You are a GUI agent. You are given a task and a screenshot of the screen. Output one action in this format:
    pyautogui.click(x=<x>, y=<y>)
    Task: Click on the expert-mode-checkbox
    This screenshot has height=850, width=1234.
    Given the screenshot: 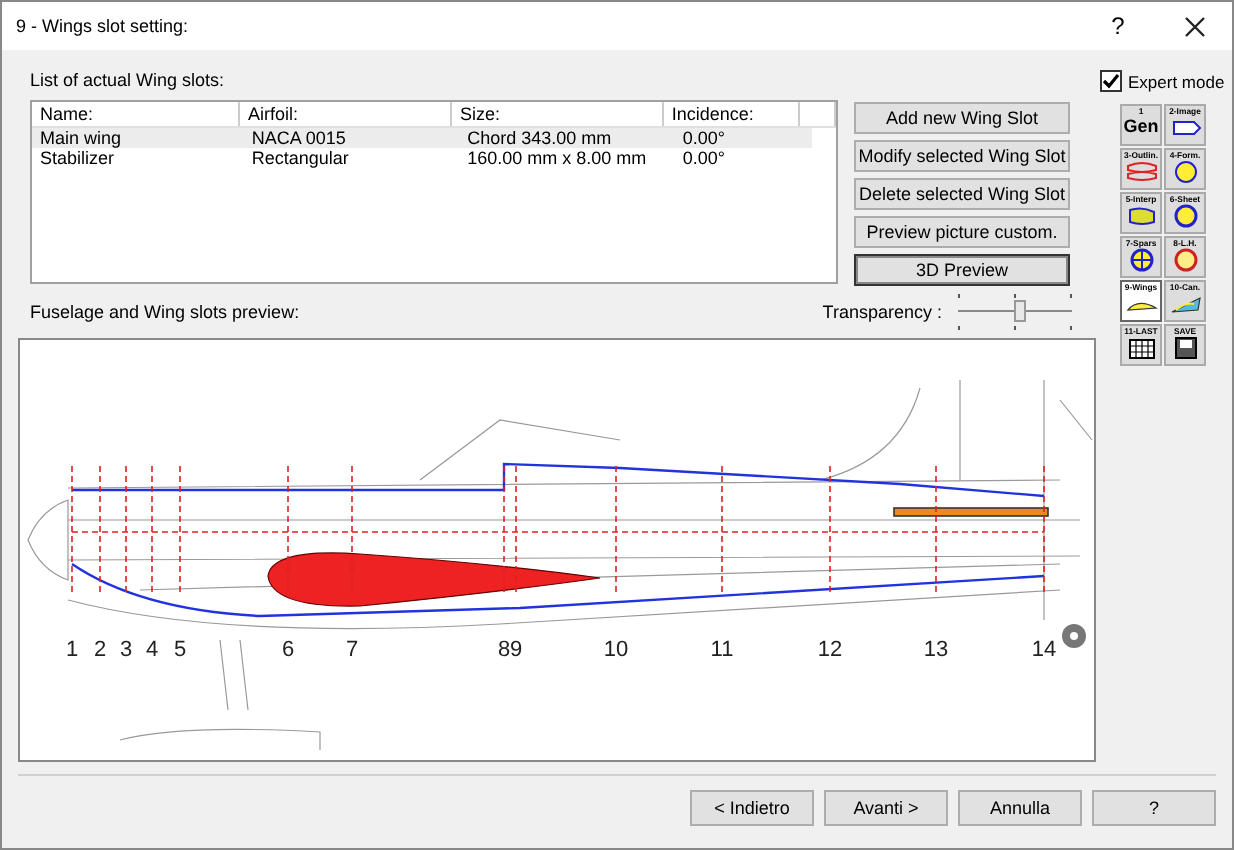 What is the action you would take?
    pyautogui.click(x=1111, y=81)
    